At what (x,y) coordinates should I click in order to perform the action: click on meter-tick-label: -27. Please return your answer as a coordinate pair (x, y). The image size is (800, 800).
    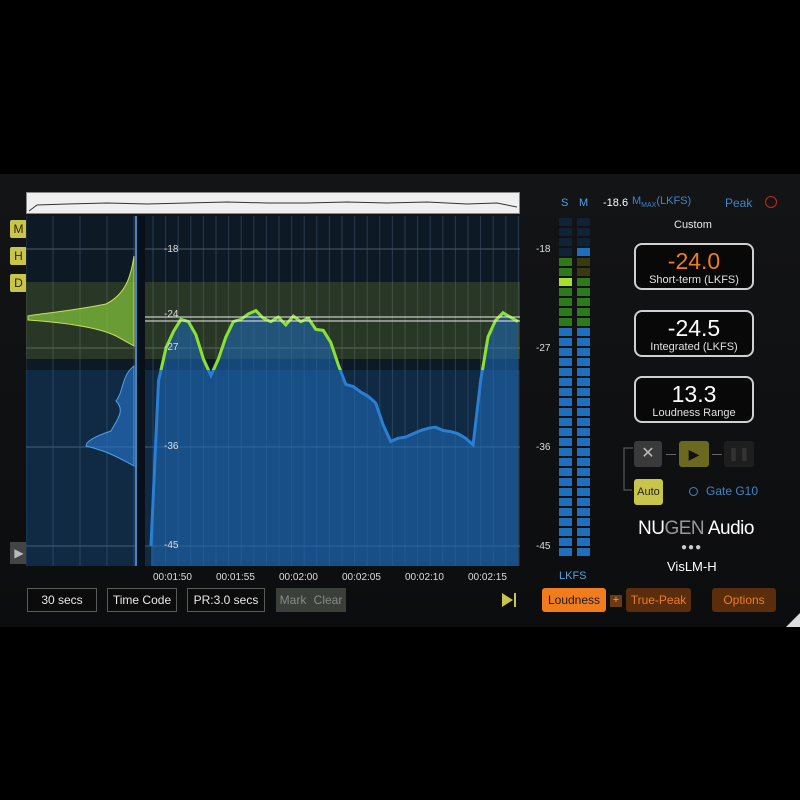
    Looking at the image, I should click on (543, 348).